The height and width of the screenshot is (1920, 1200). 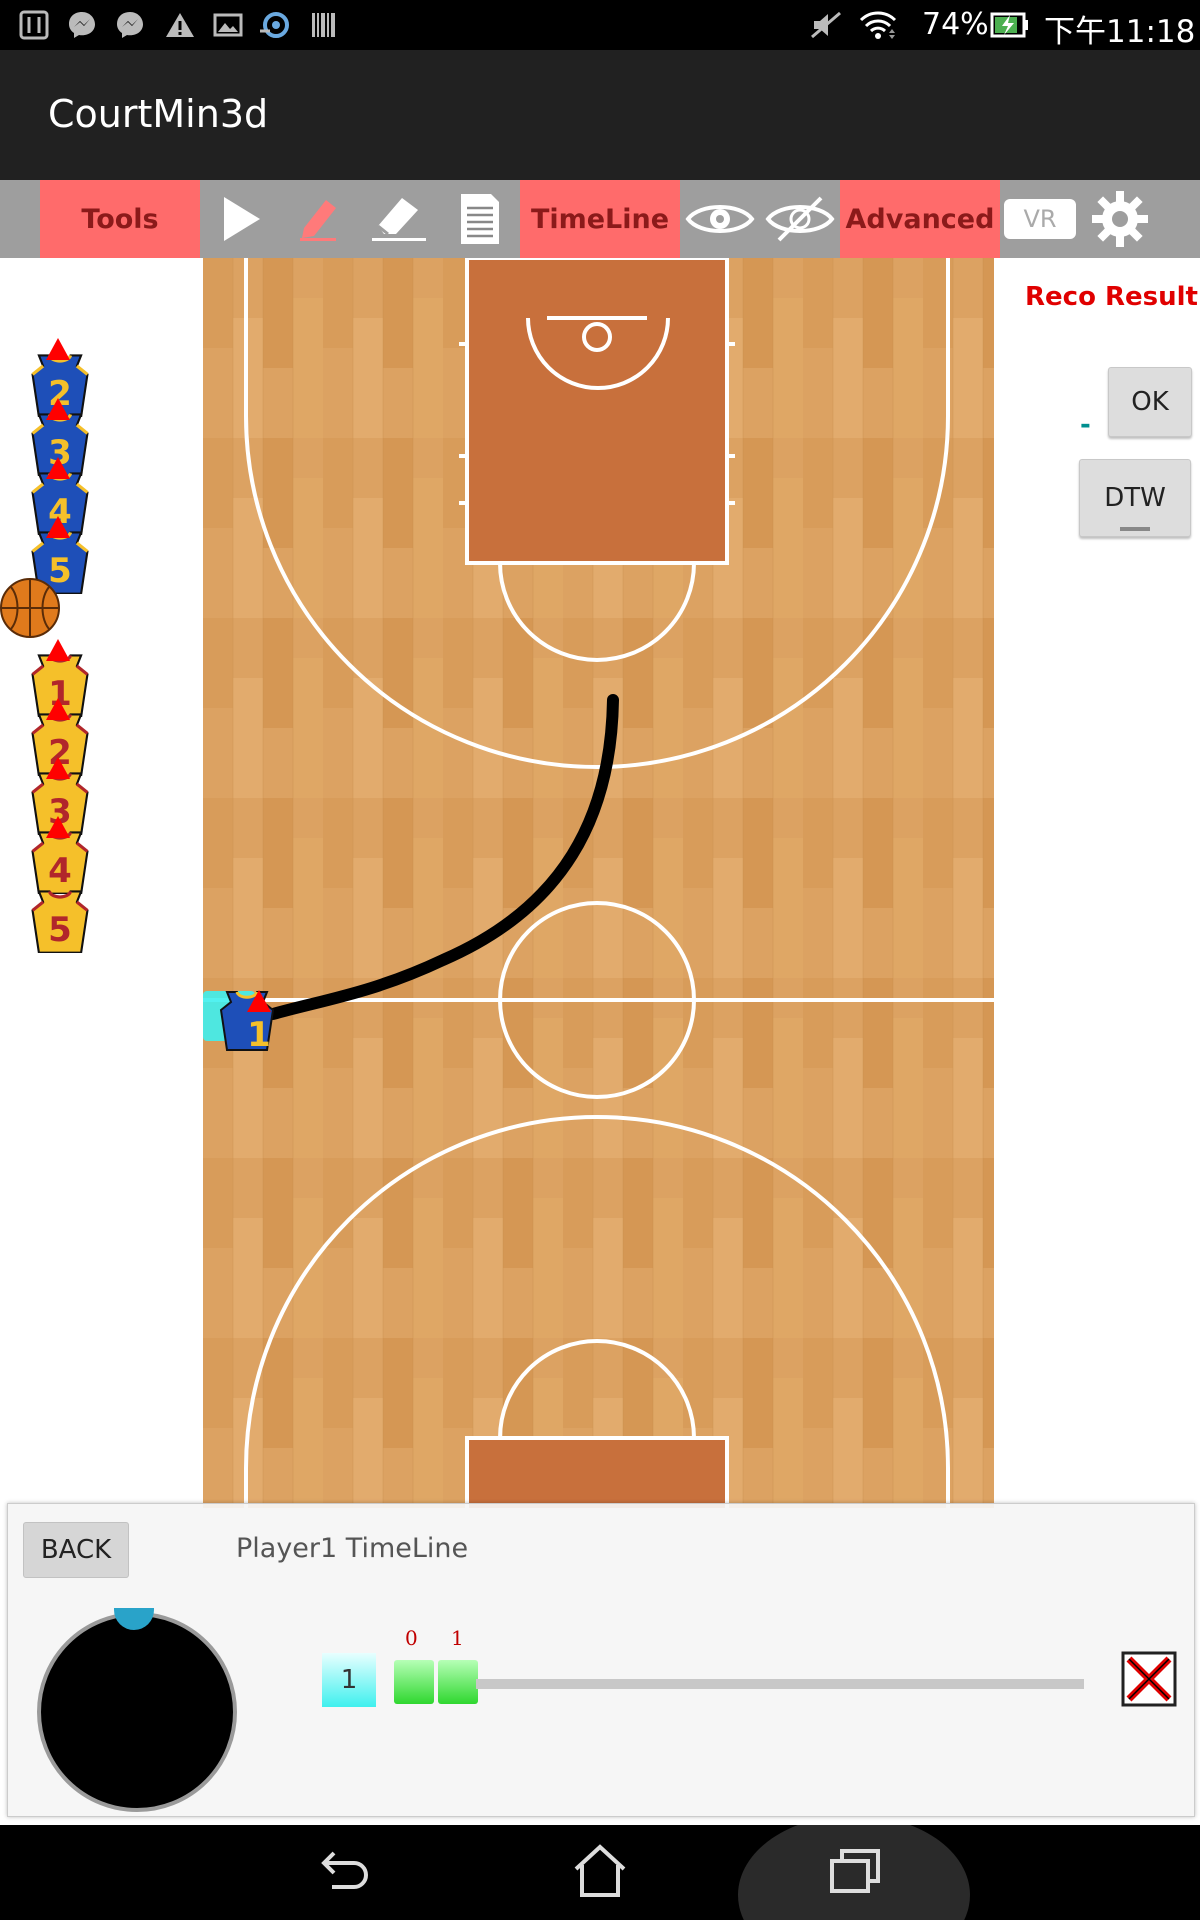 I want to click on close-icon, so click(x=1149, y=1679).